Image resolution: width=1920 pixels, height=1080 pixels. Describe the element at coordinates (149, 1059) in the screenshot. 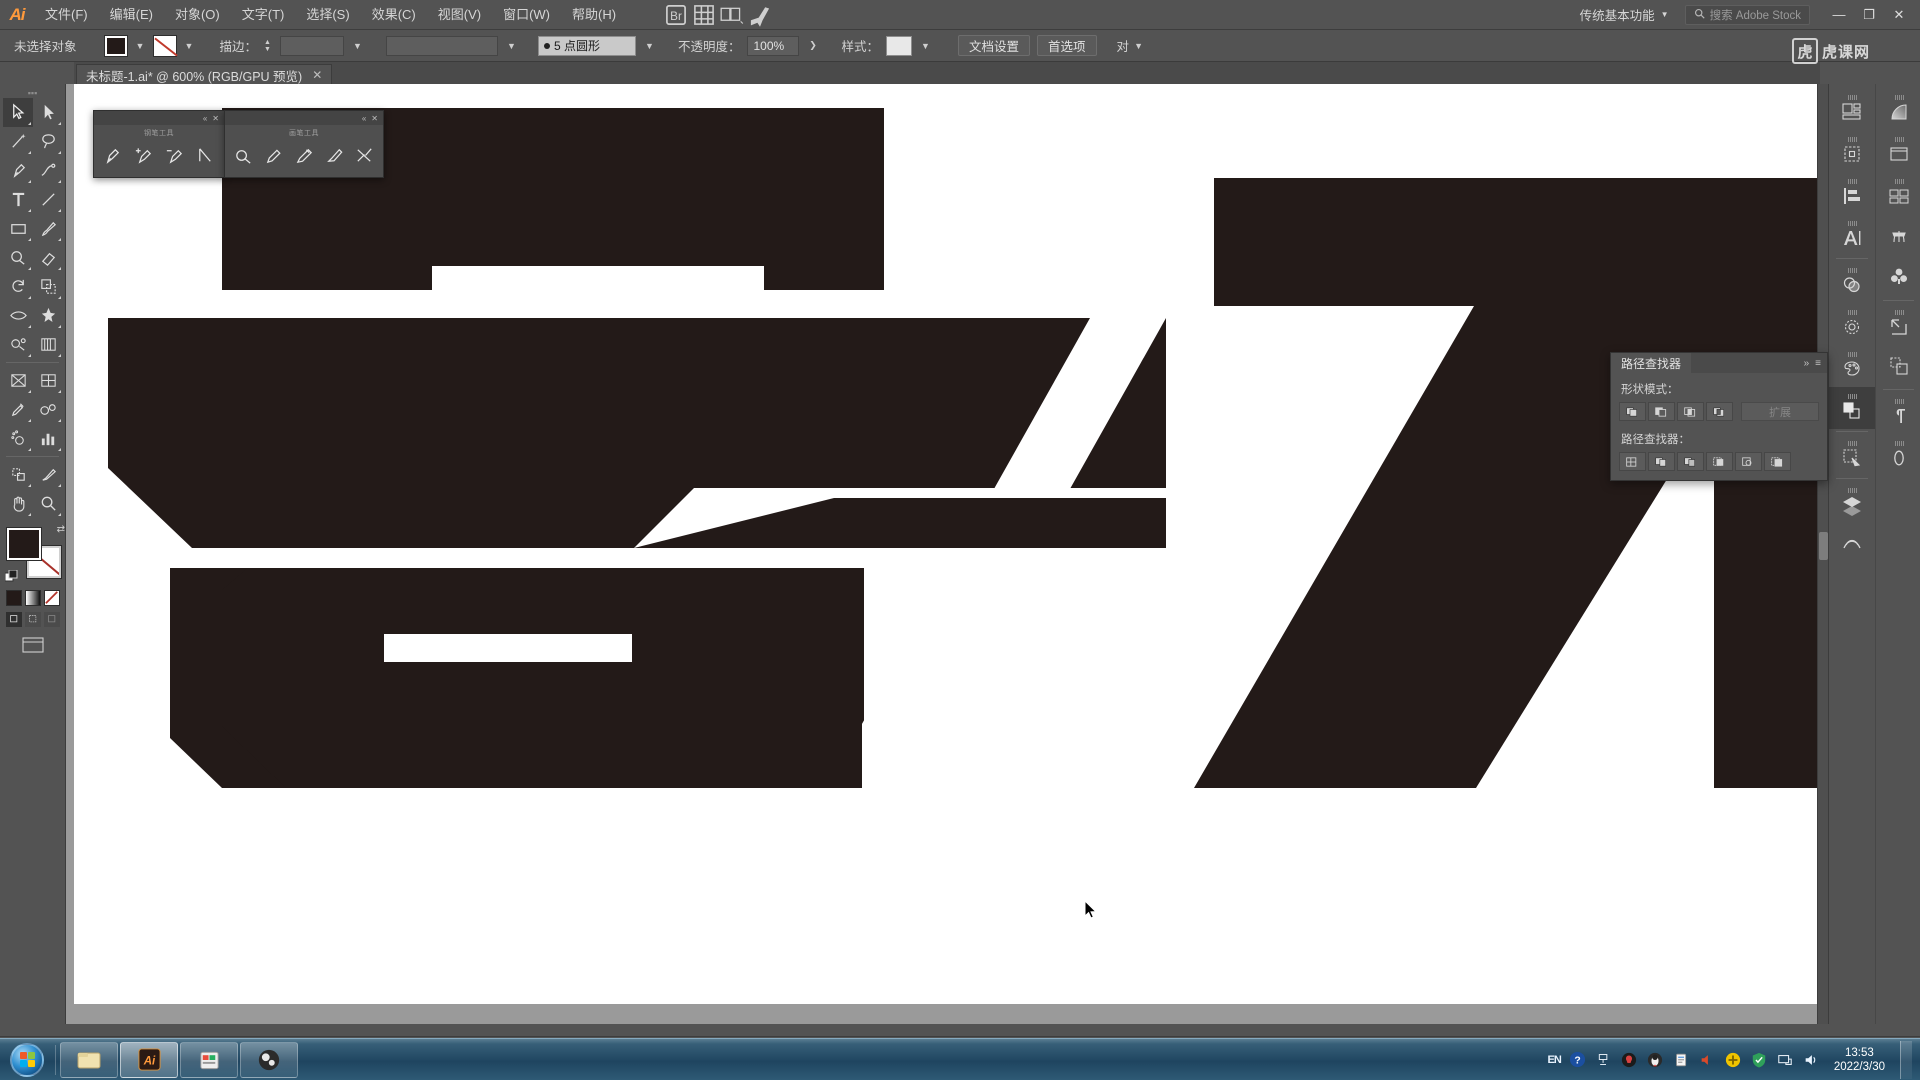

I see `taskbar-illustrator: Ai` at that location.